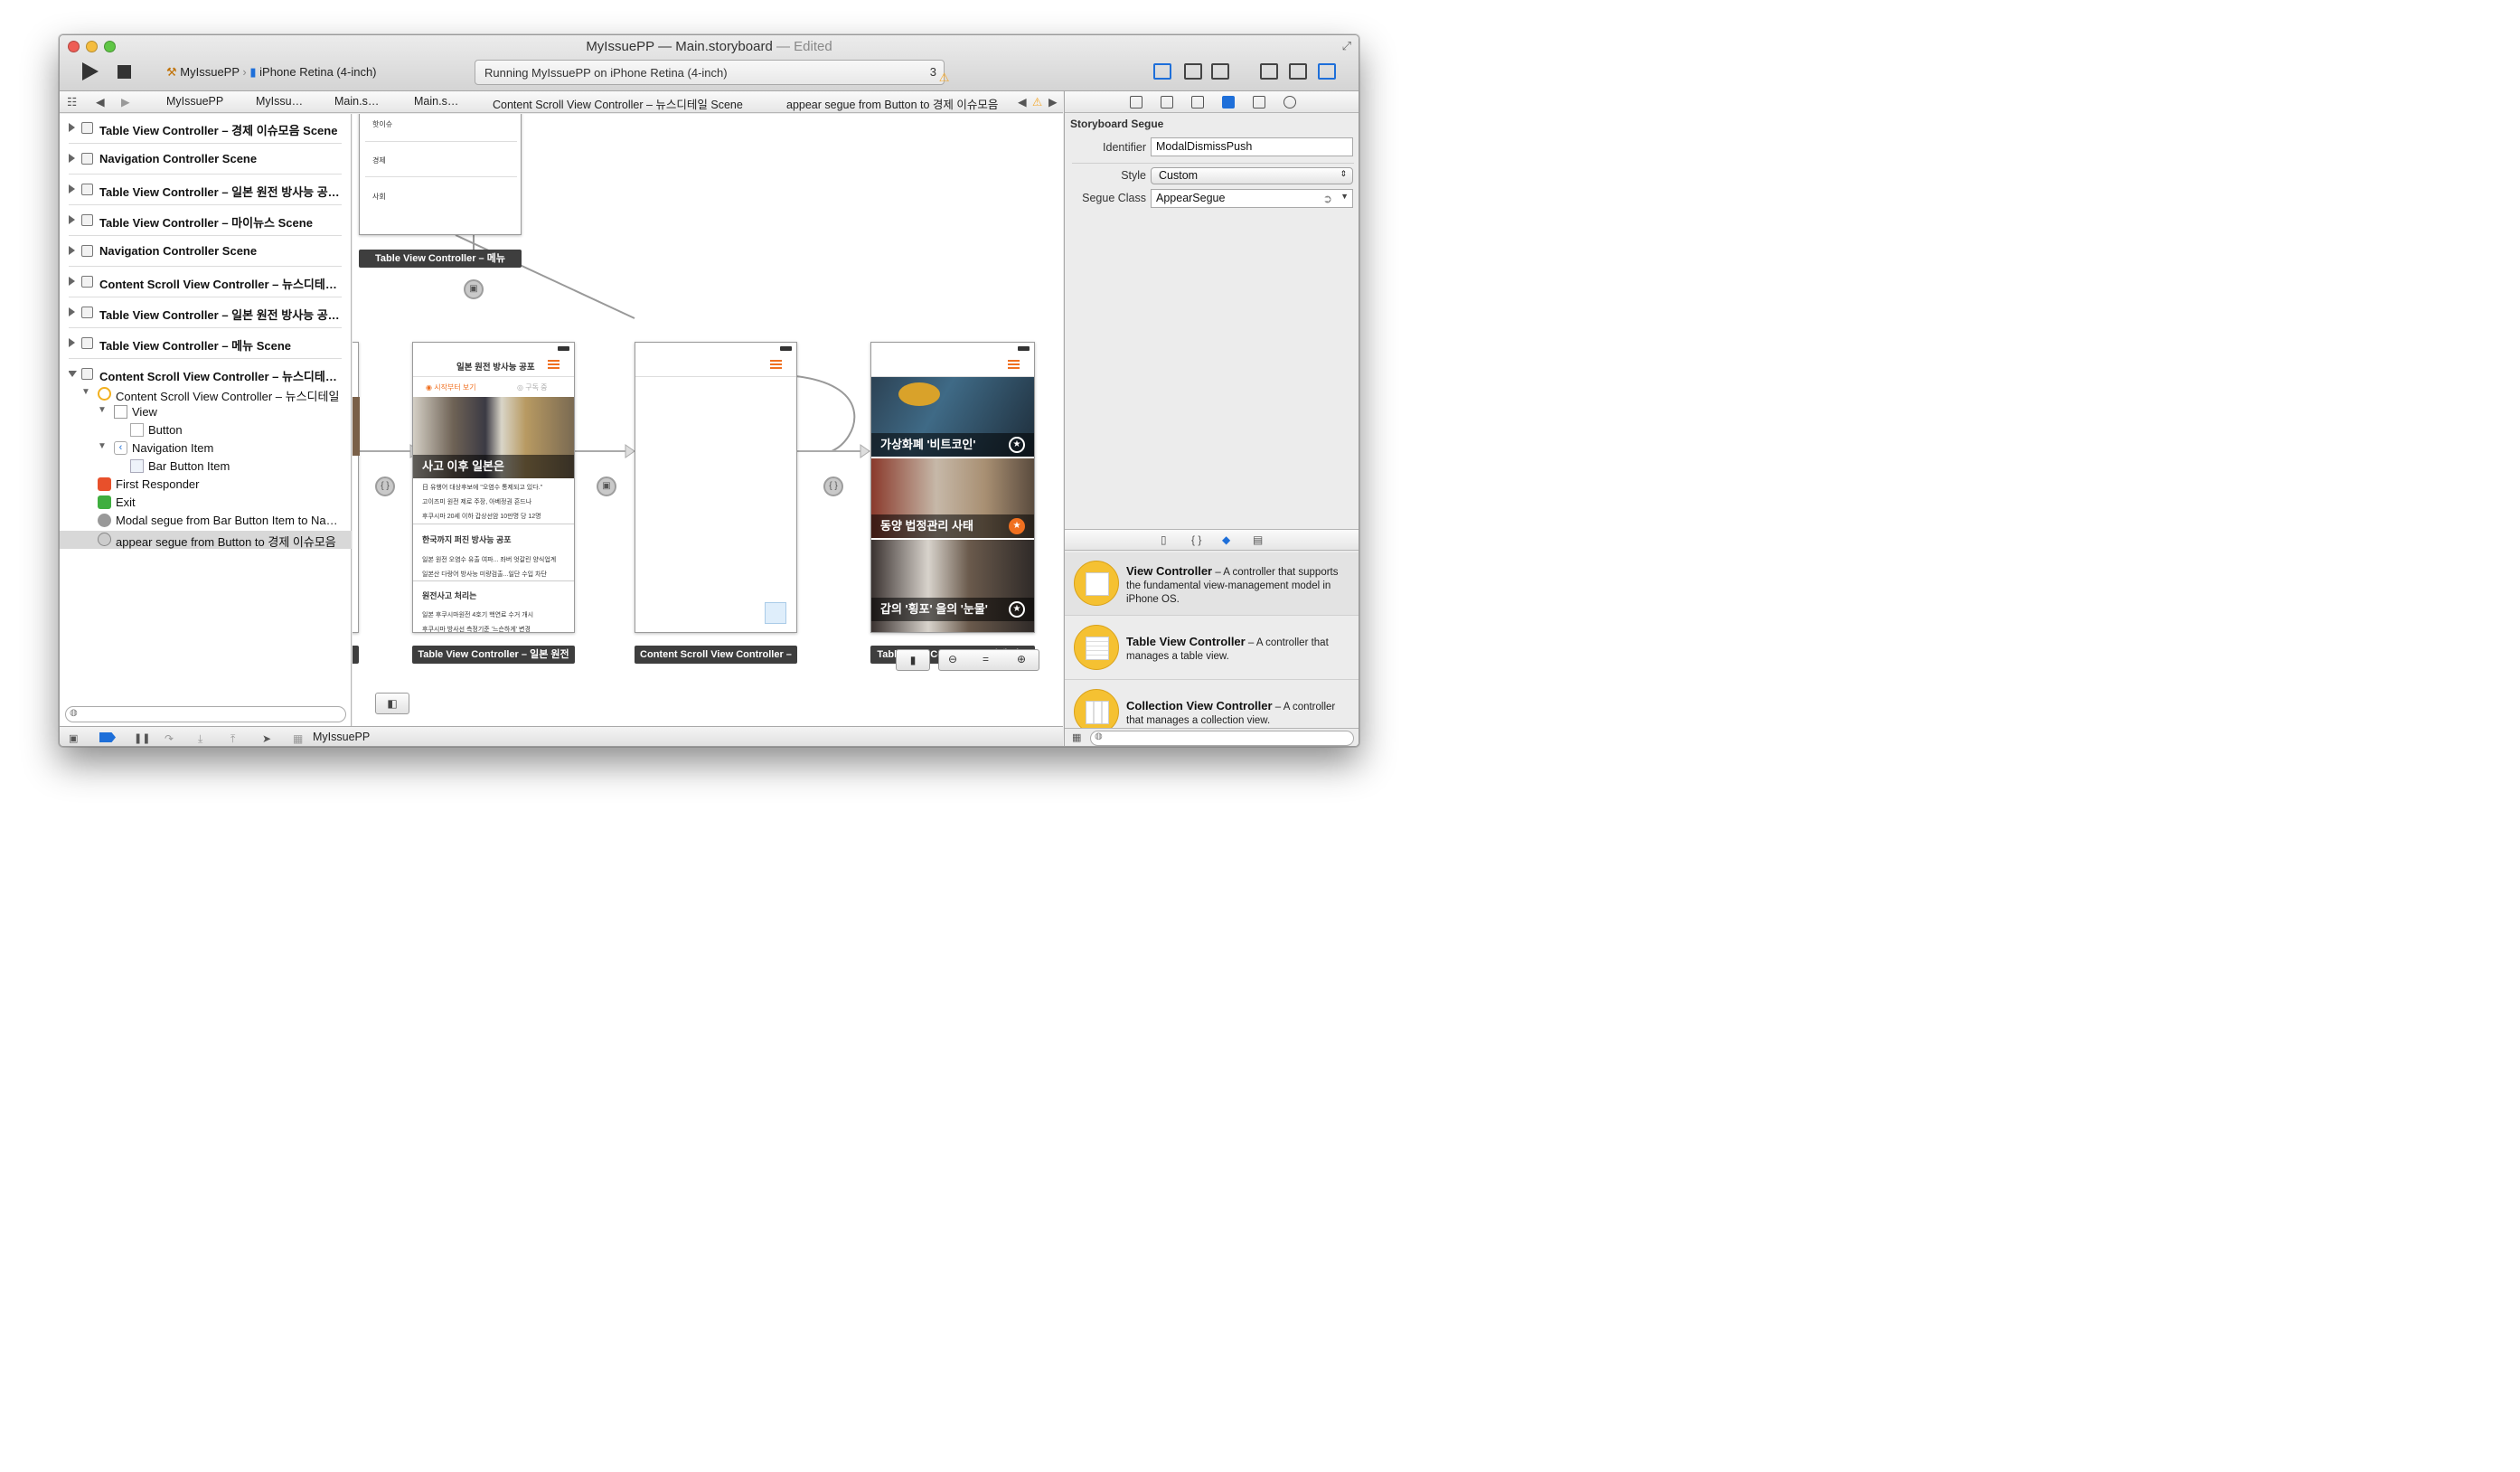  Describe the element at coordinates (441, 174) in the screenshot. I see `scene-menu: 핫이슈 경제 사회` at that location.